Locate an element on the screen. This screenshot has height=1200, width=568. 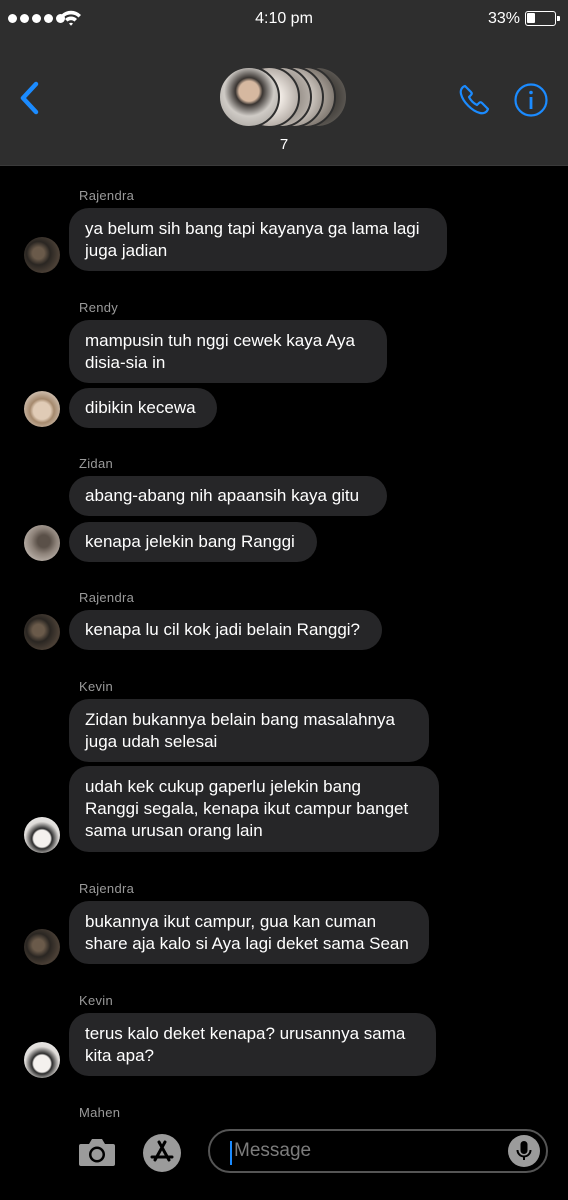
message-field is located at coordinates (378, 1151).